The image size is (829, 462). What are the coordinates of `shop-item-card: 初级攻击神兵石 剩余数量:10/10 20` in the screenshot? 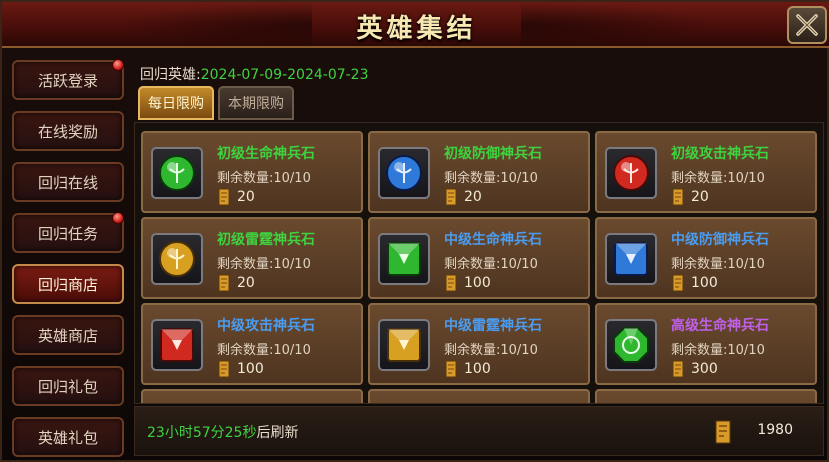 It's located at (706, 172).